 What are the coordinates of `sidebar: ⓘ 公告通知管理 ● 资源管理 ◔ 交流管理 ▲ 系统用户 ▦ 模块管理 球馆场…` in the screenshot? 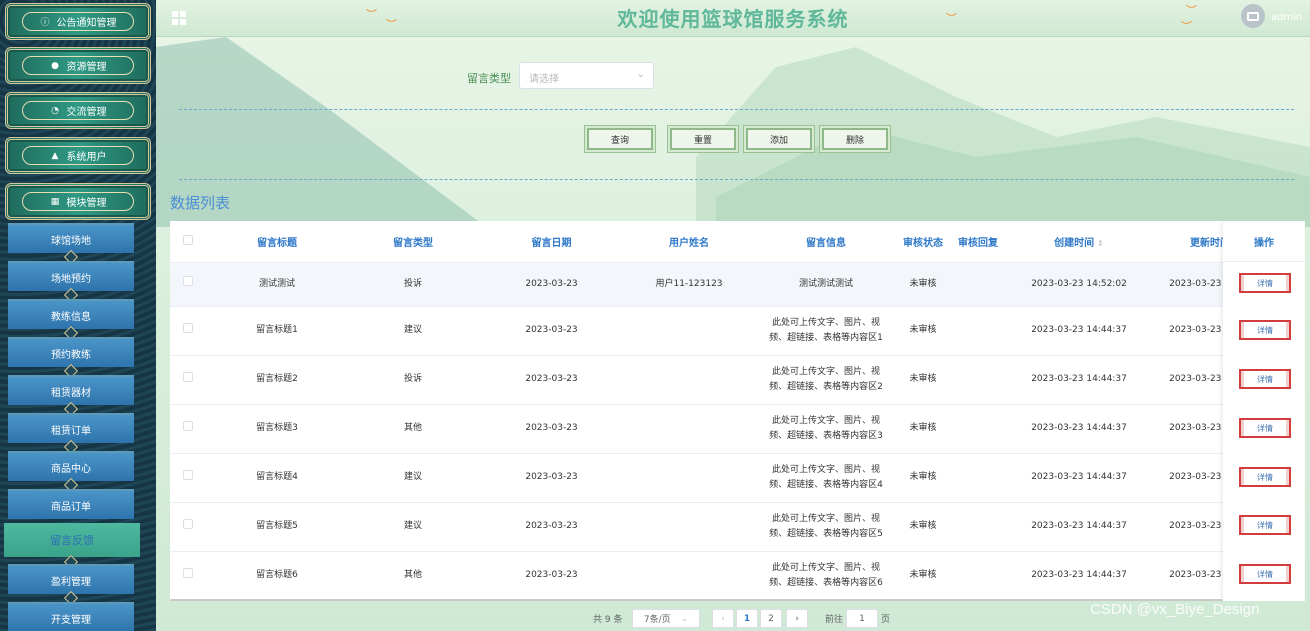 It's located at (78, 315).